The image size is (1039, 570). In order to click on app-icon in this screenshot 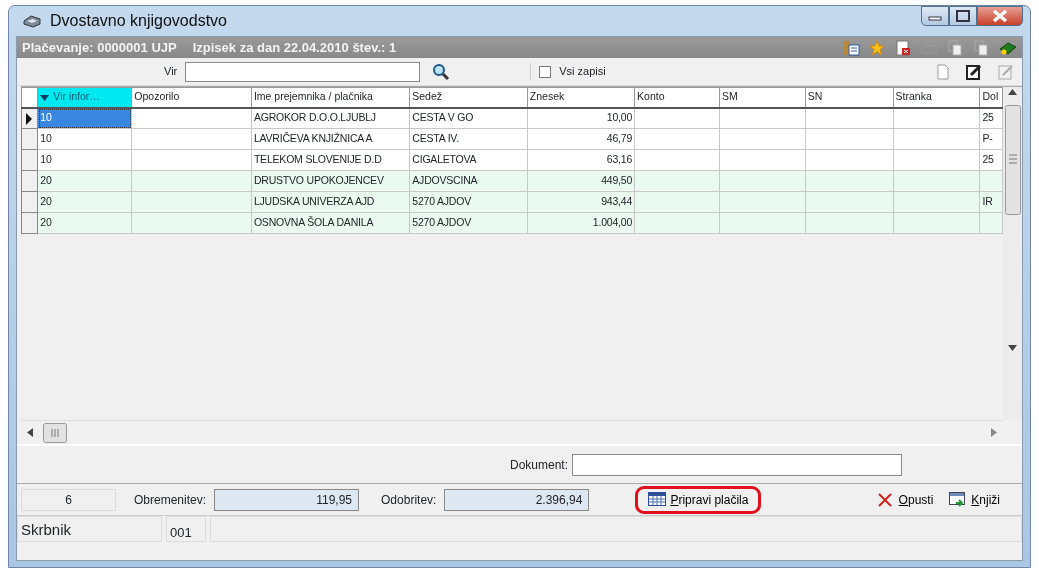, I will do `click(32, 21)`.